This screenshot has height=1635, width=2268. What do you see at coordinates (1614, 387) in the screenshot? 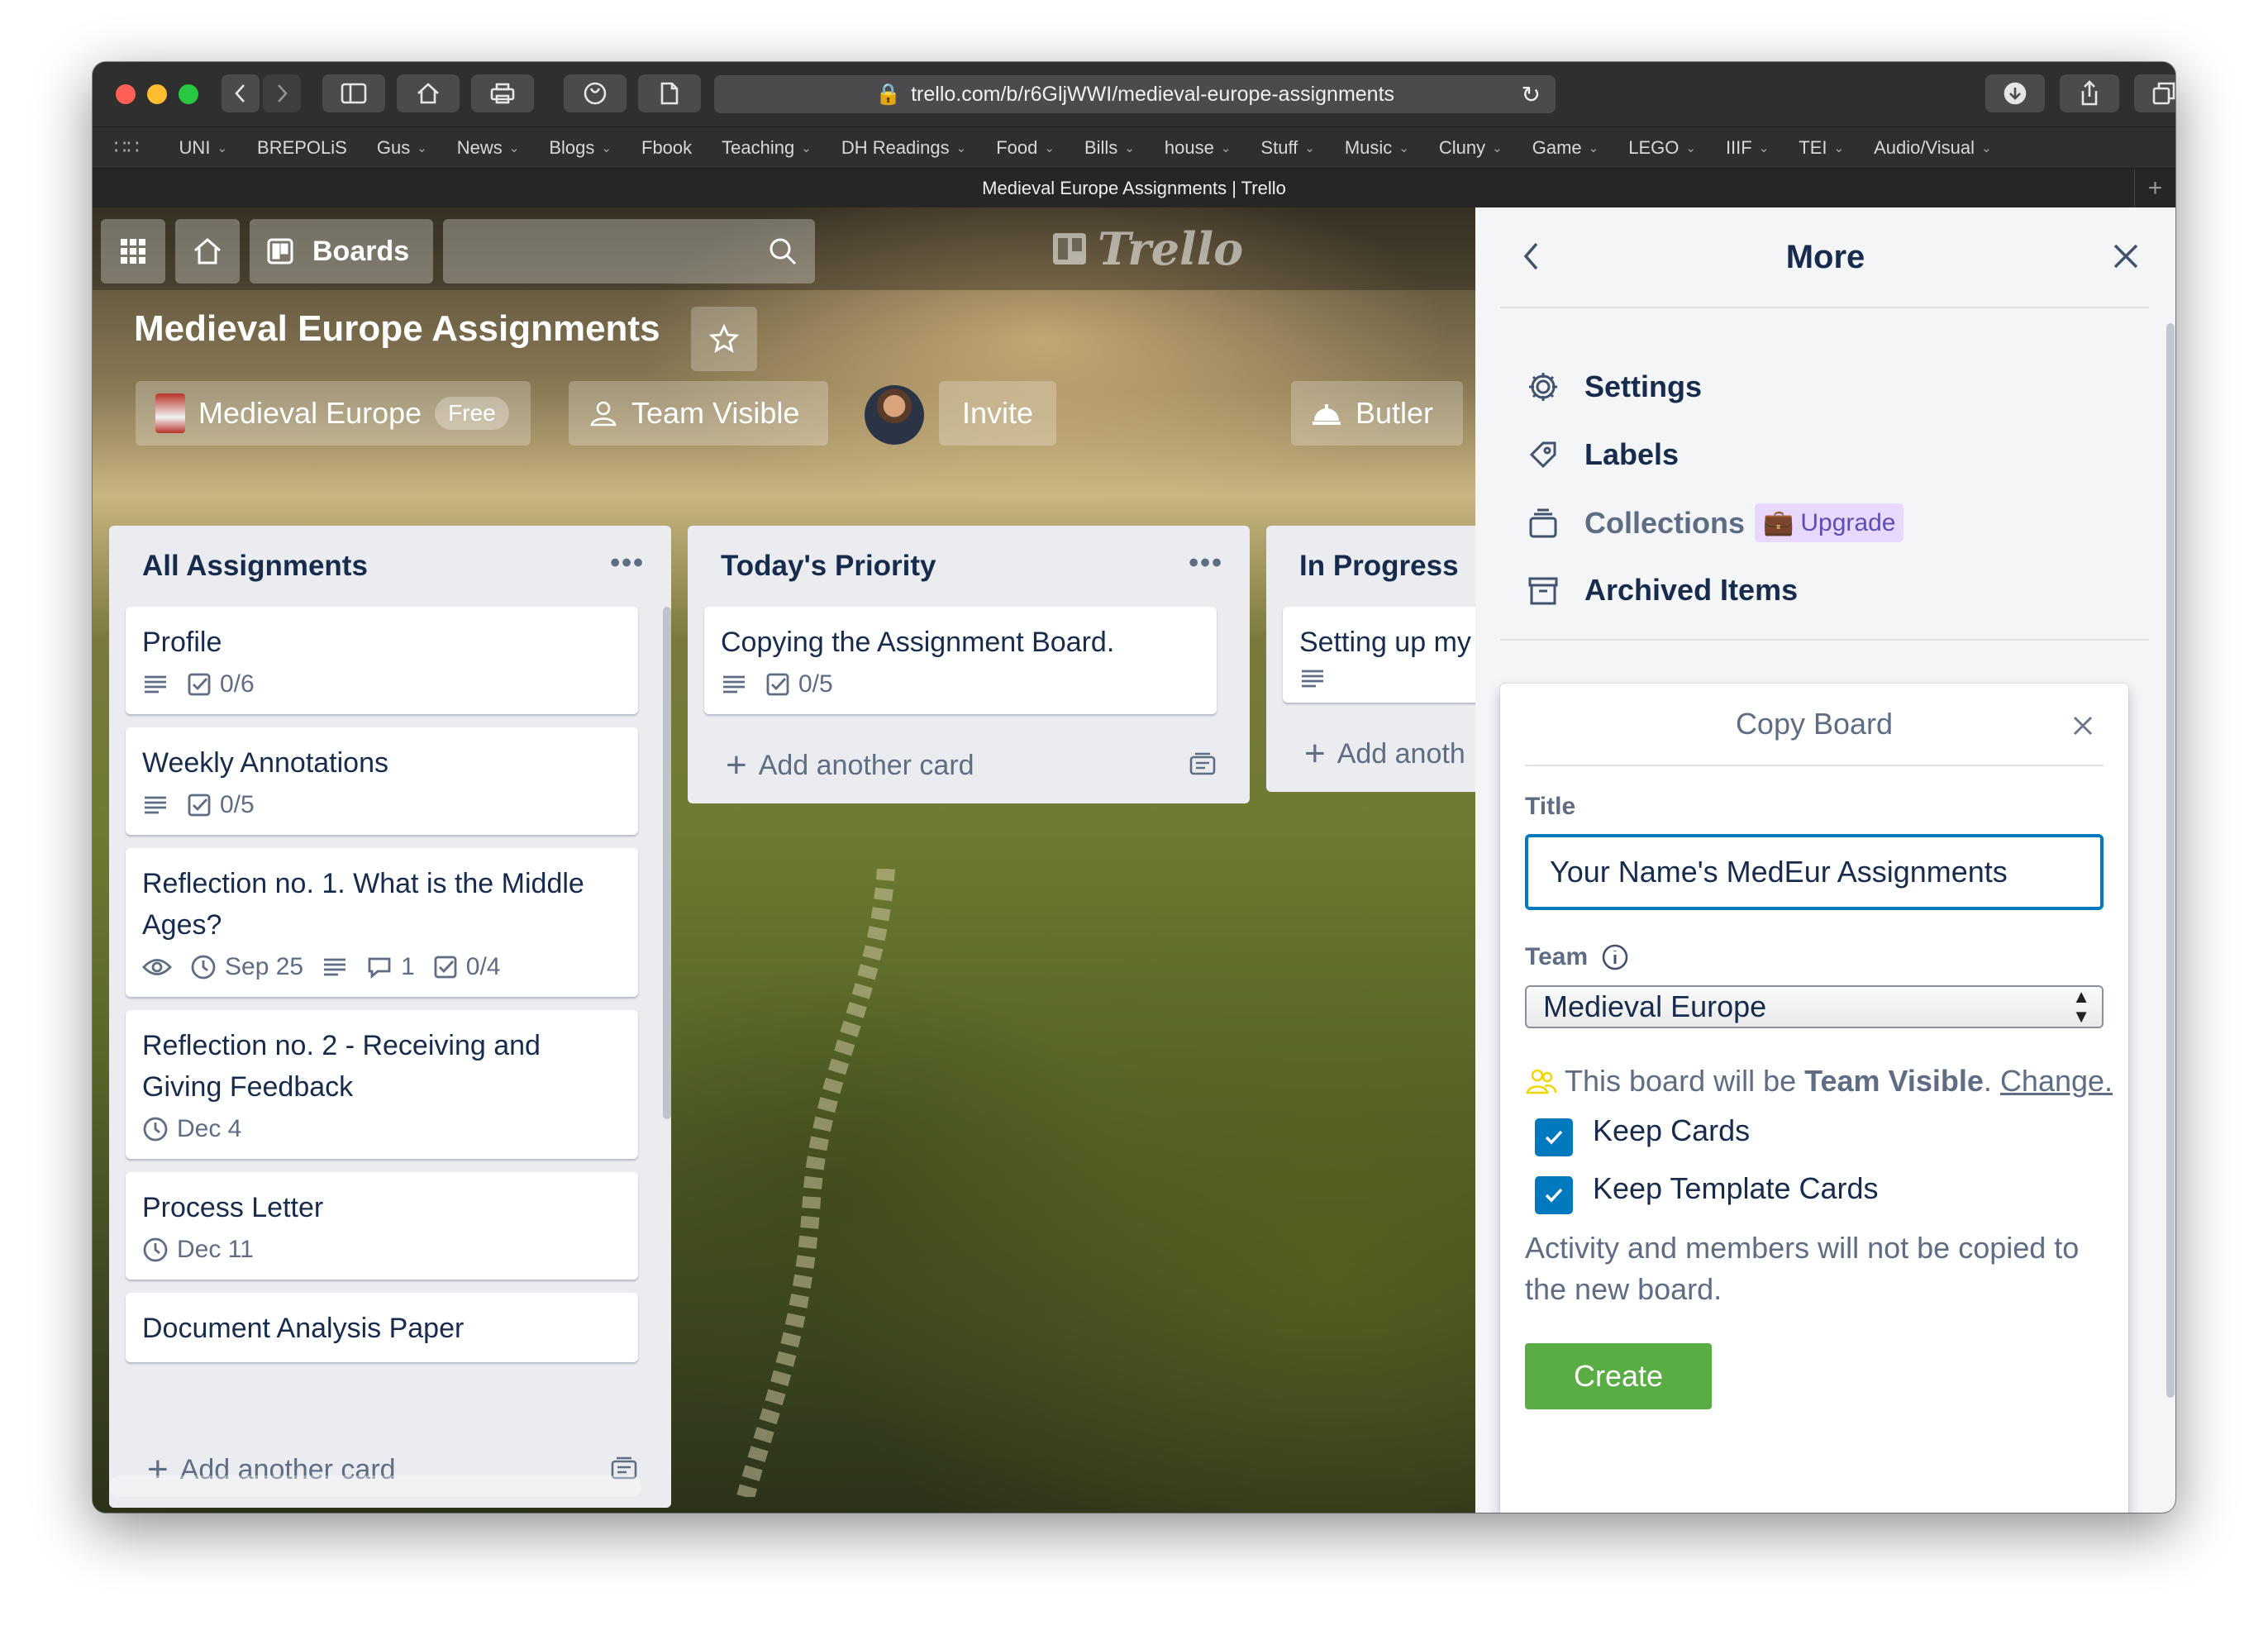
I see `menu-item-settings: Settings` at bounding box center [1614, 387].